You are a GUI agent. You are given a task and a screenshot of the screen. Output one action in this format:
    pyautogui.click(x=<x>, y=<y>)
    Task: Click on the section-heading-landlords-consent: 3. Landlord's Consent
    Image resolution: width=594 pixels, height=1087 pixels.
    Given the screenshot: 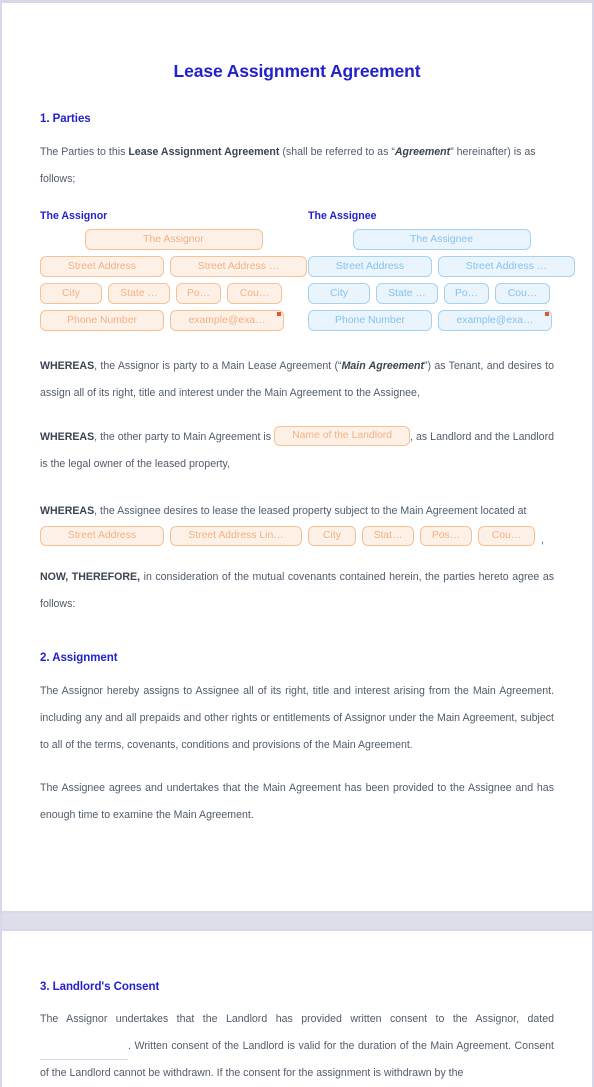 What is the action you would take?
    pyautogui.click(x=100, y=987)
    